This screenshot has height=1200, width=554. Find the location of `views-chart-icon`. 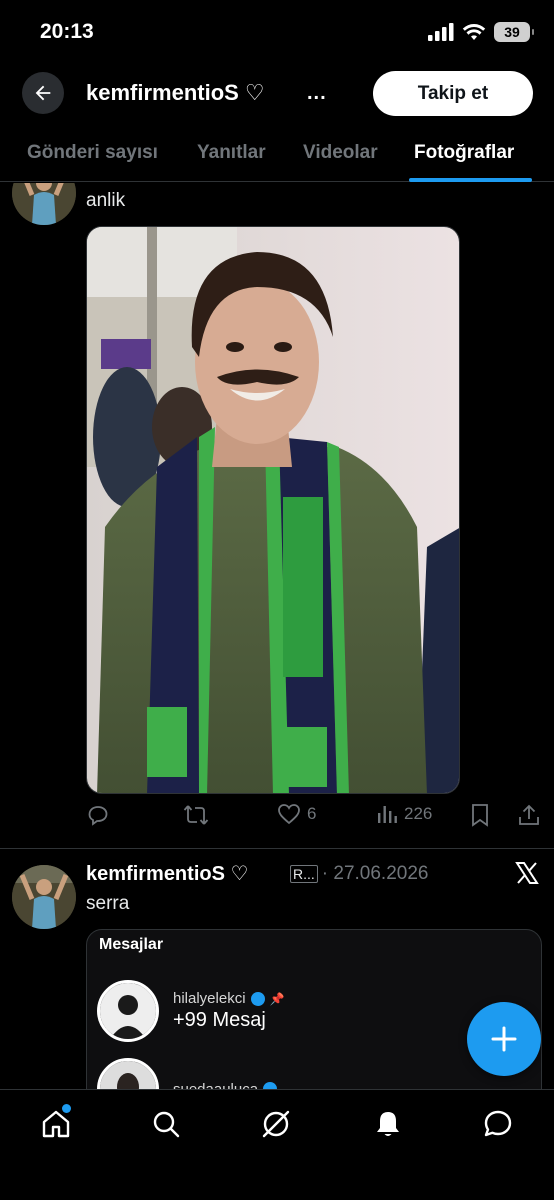

views-chart-icon is located at coordinates (387, 814).